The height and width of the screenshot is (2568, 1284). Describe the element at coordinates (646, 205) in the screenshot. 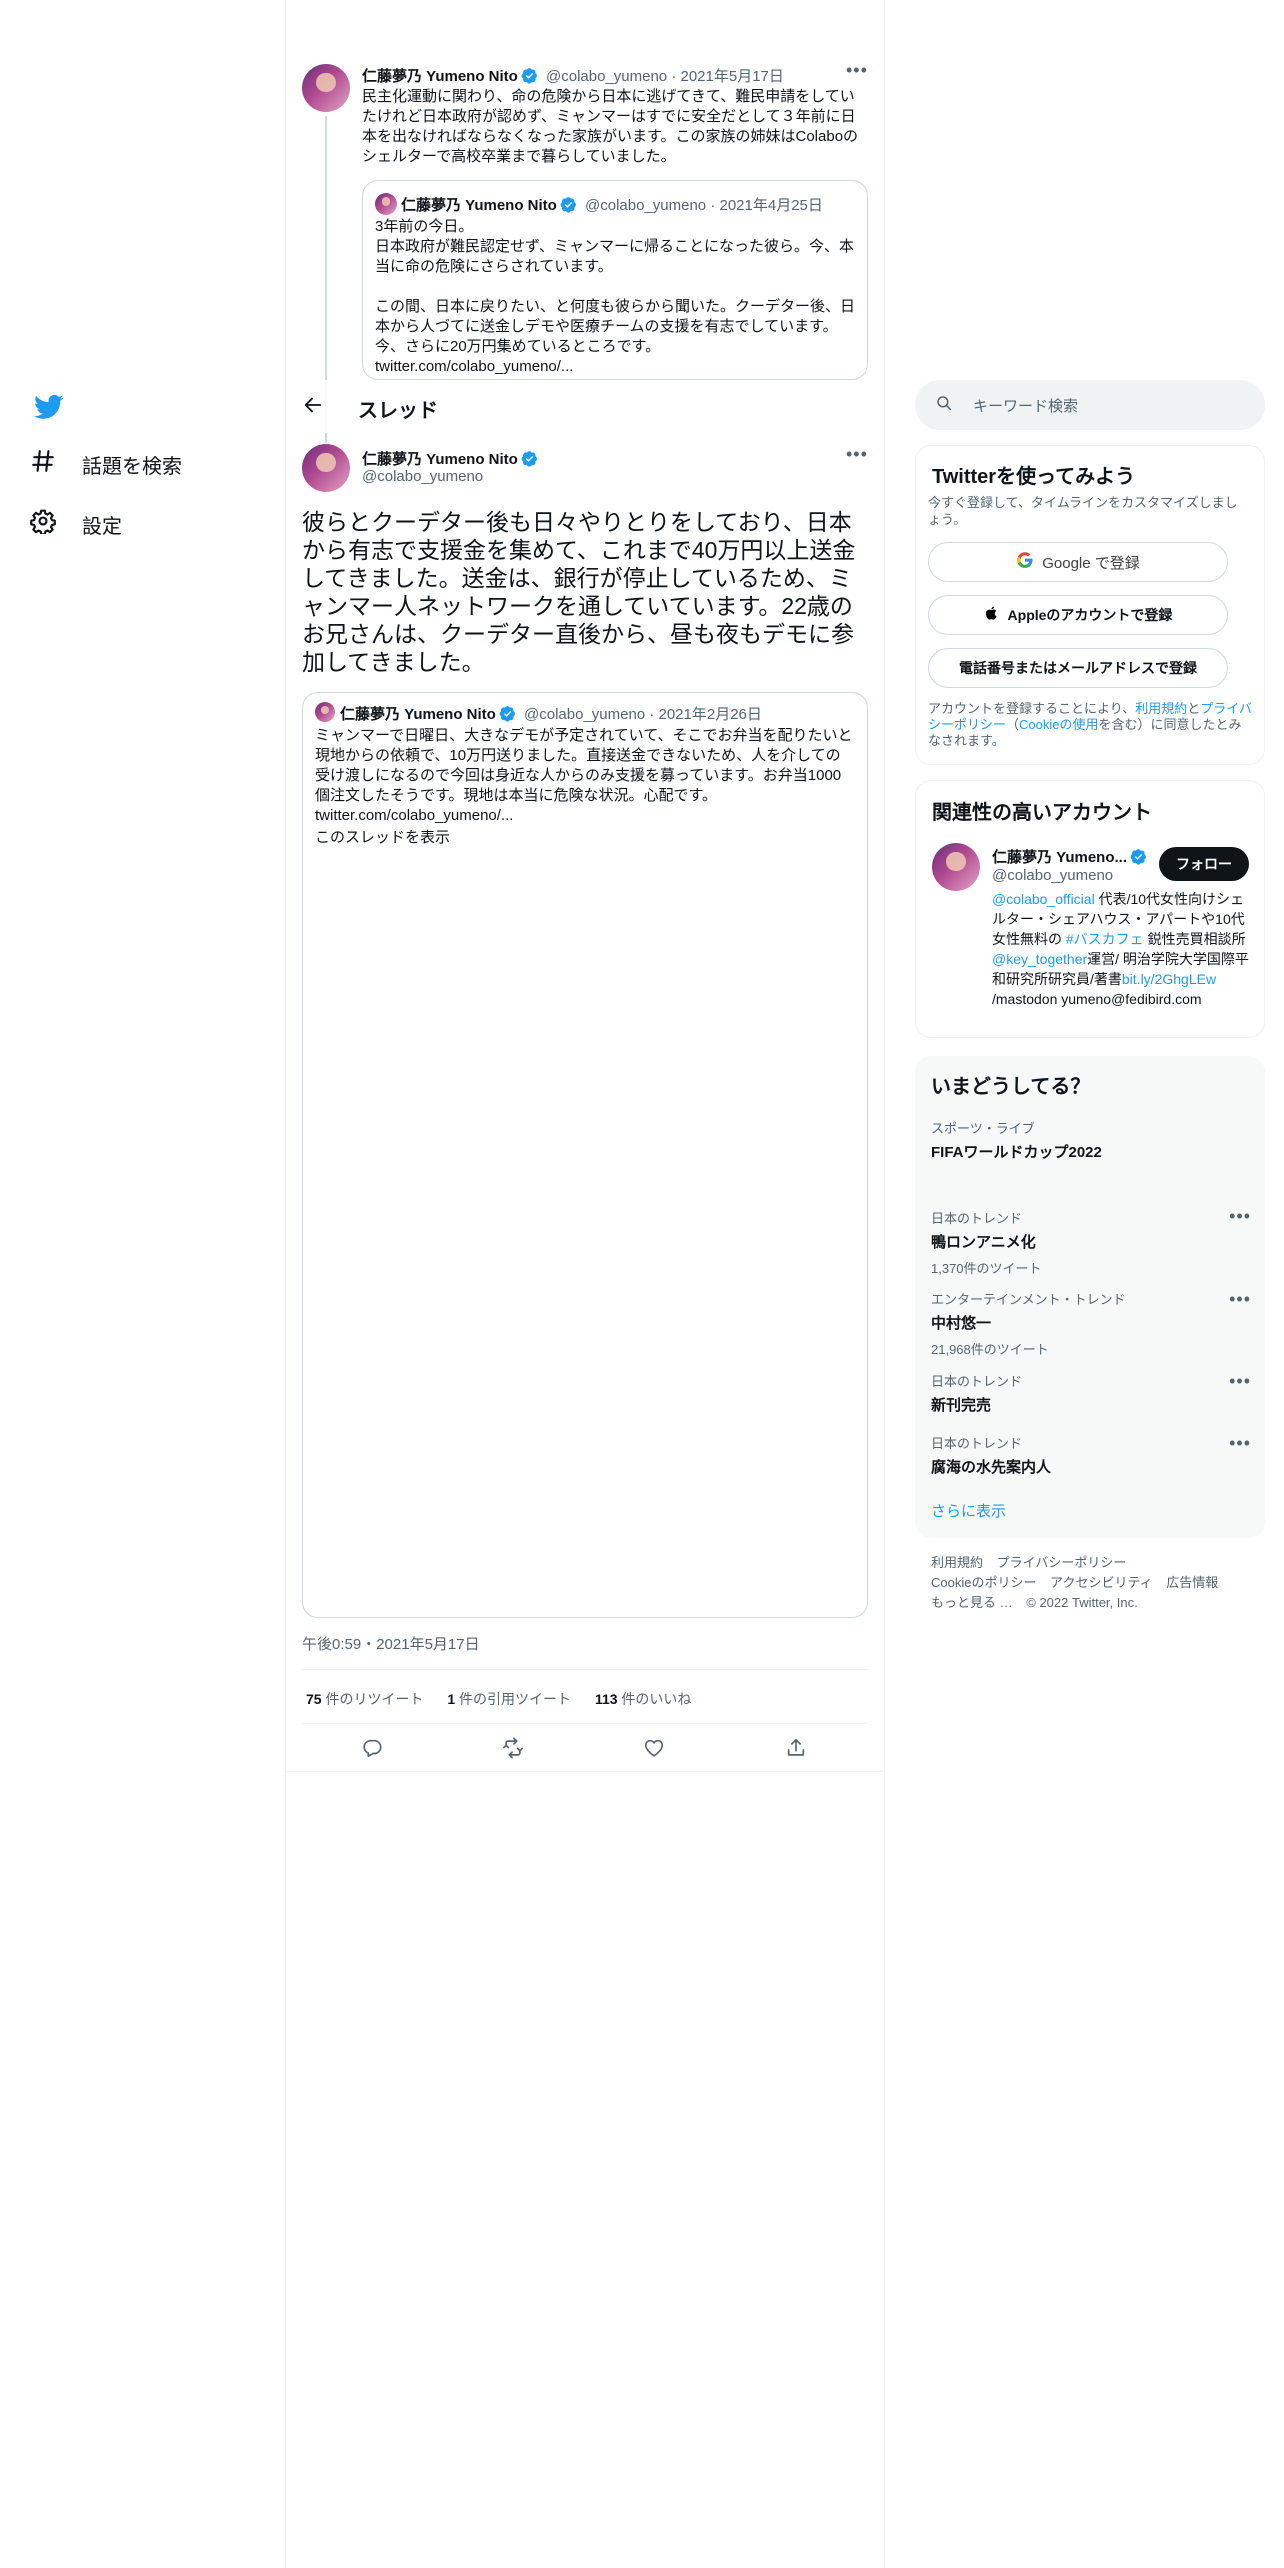

I see `prev-quote-handle: @colabo_yumeno` at that location.